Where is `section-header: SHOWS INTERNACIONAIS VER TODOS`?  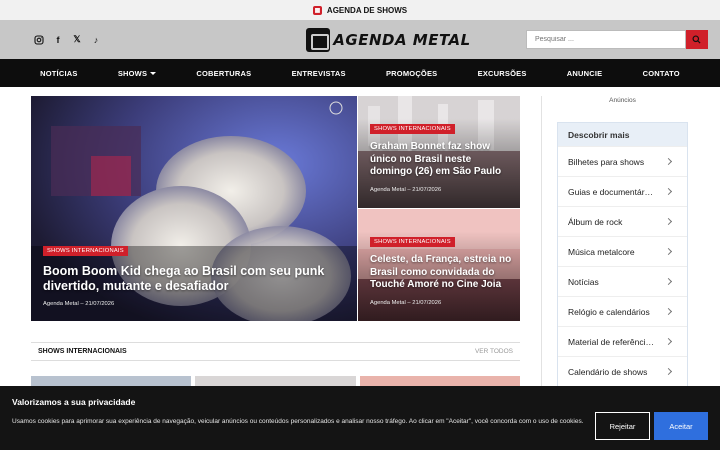 section-header: SHOWS INTERNACIONAIS VER TODOS is located at coordinates (275, 351).